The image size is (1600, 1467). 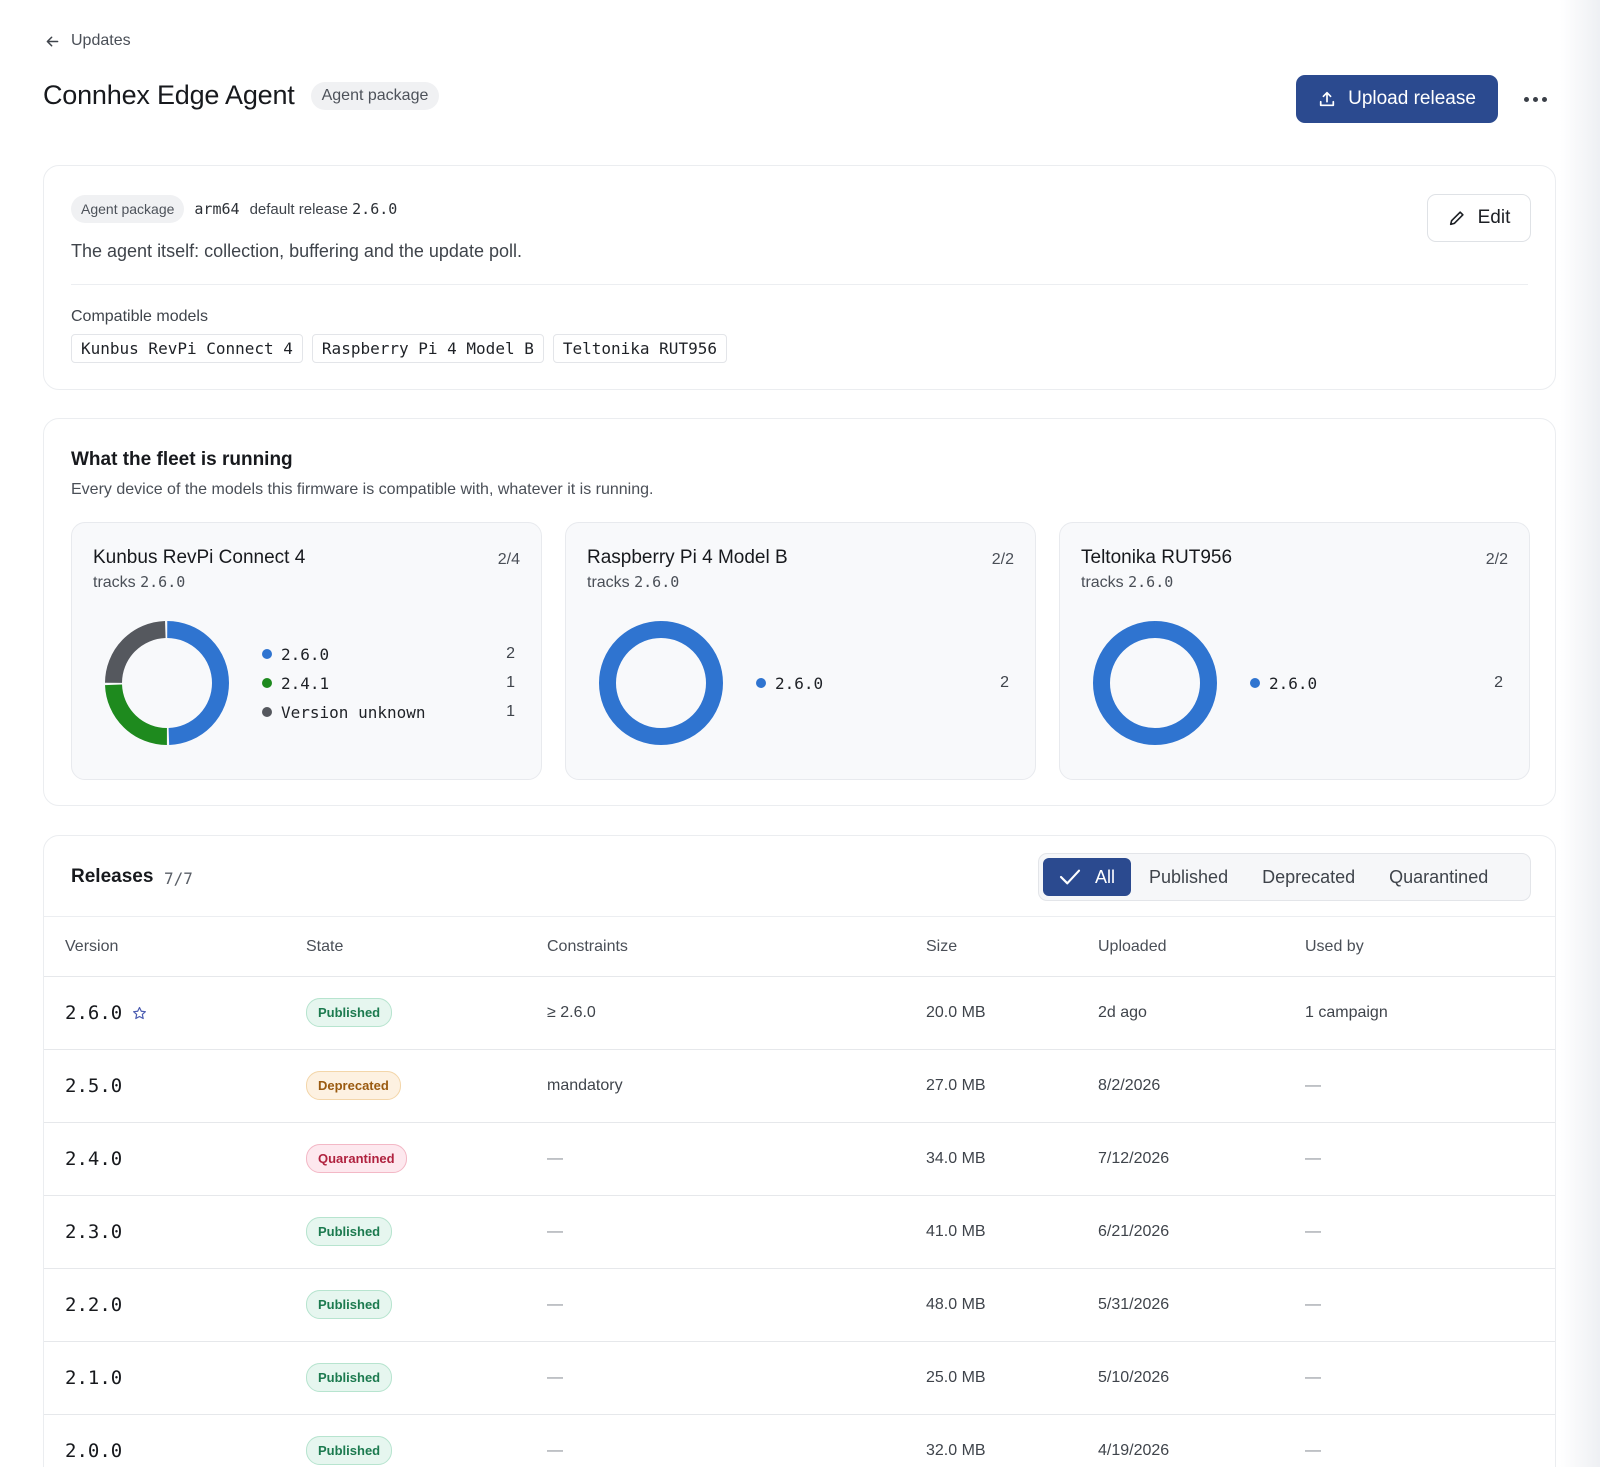 I want to click on fleet-model-ratio: 2/2, so click(x=1002, y=559).